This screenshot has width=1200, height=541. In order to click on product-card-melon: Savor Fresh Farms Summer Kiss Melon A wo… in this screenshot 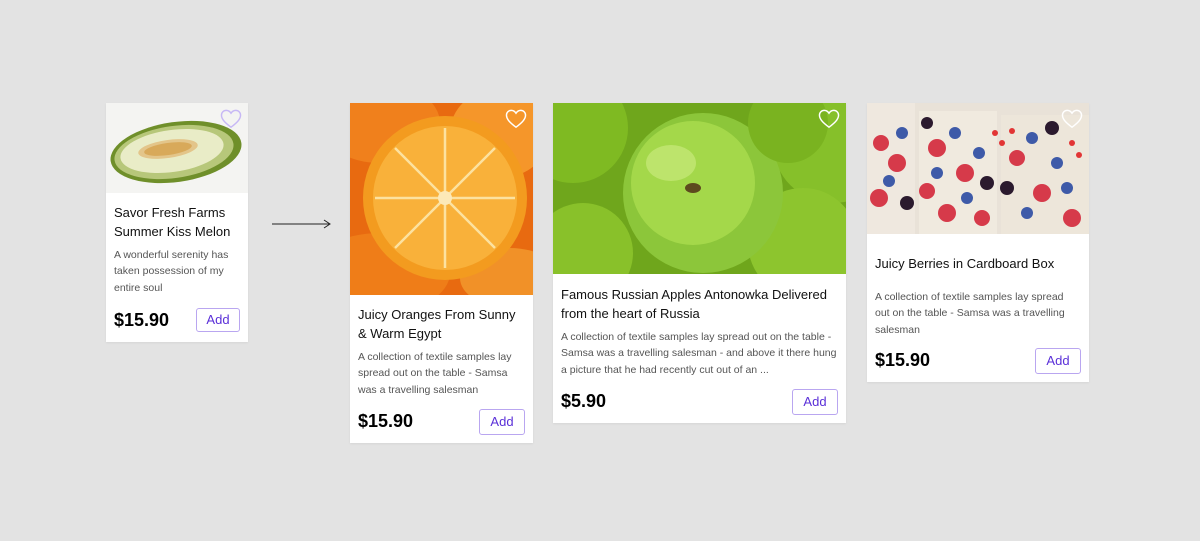, I will do `click(177, 222)`.